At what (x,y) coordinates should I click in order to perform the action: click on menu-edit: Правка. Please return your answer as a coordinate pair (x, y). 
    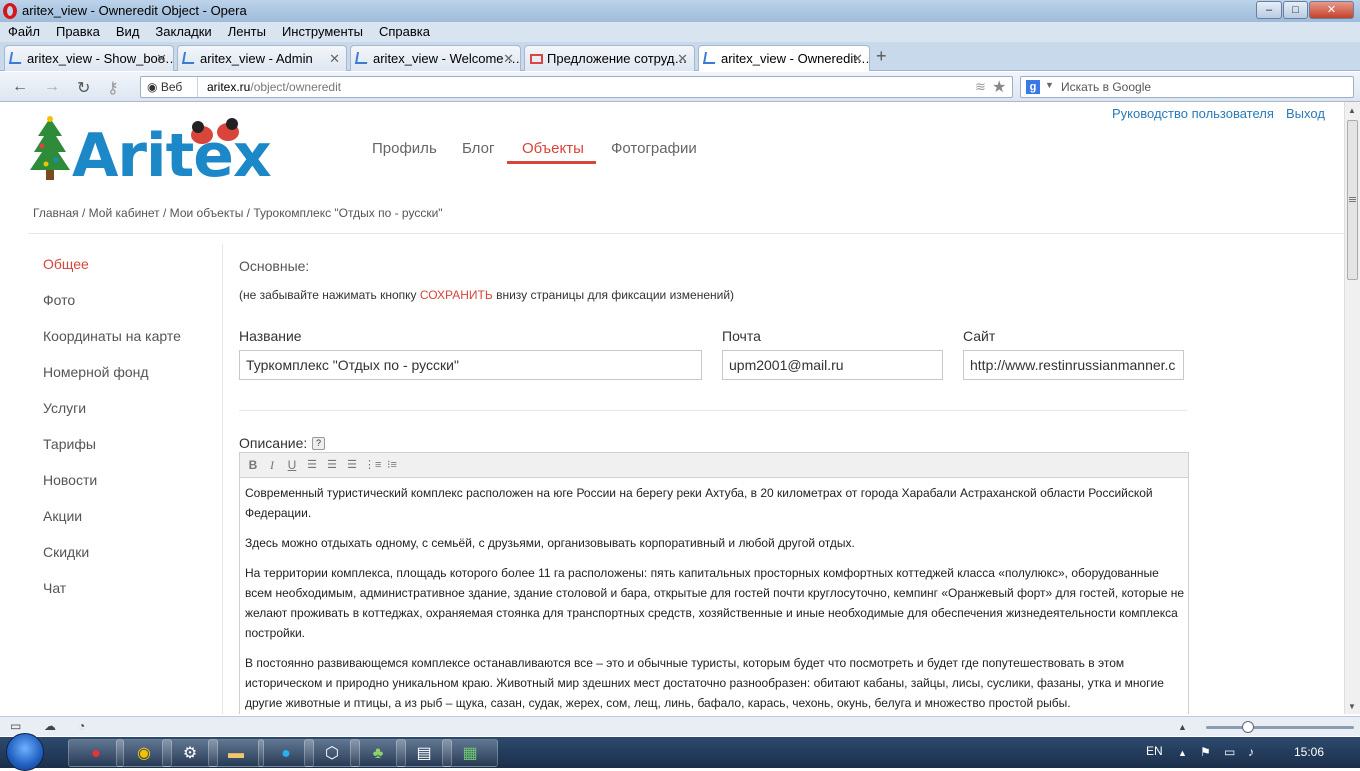
    Looking at the image, I should click on (78, 32).